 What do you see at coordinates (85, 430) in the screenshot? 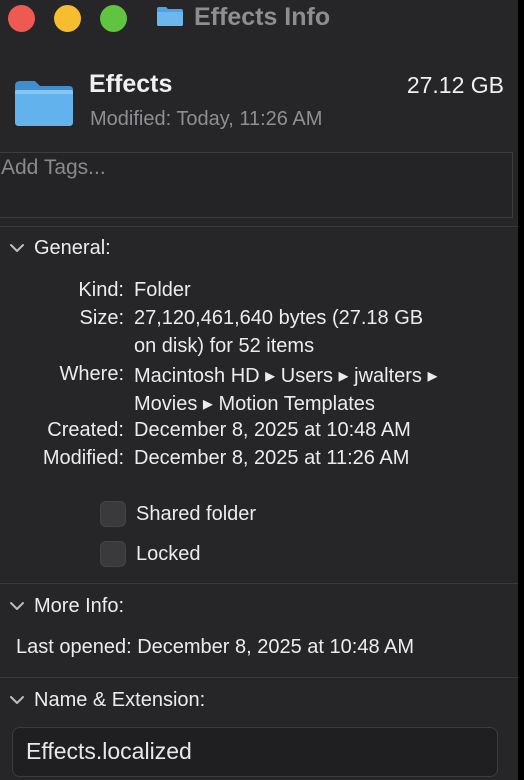
I see `created-label: Created:` at bounding box center [85, 430].